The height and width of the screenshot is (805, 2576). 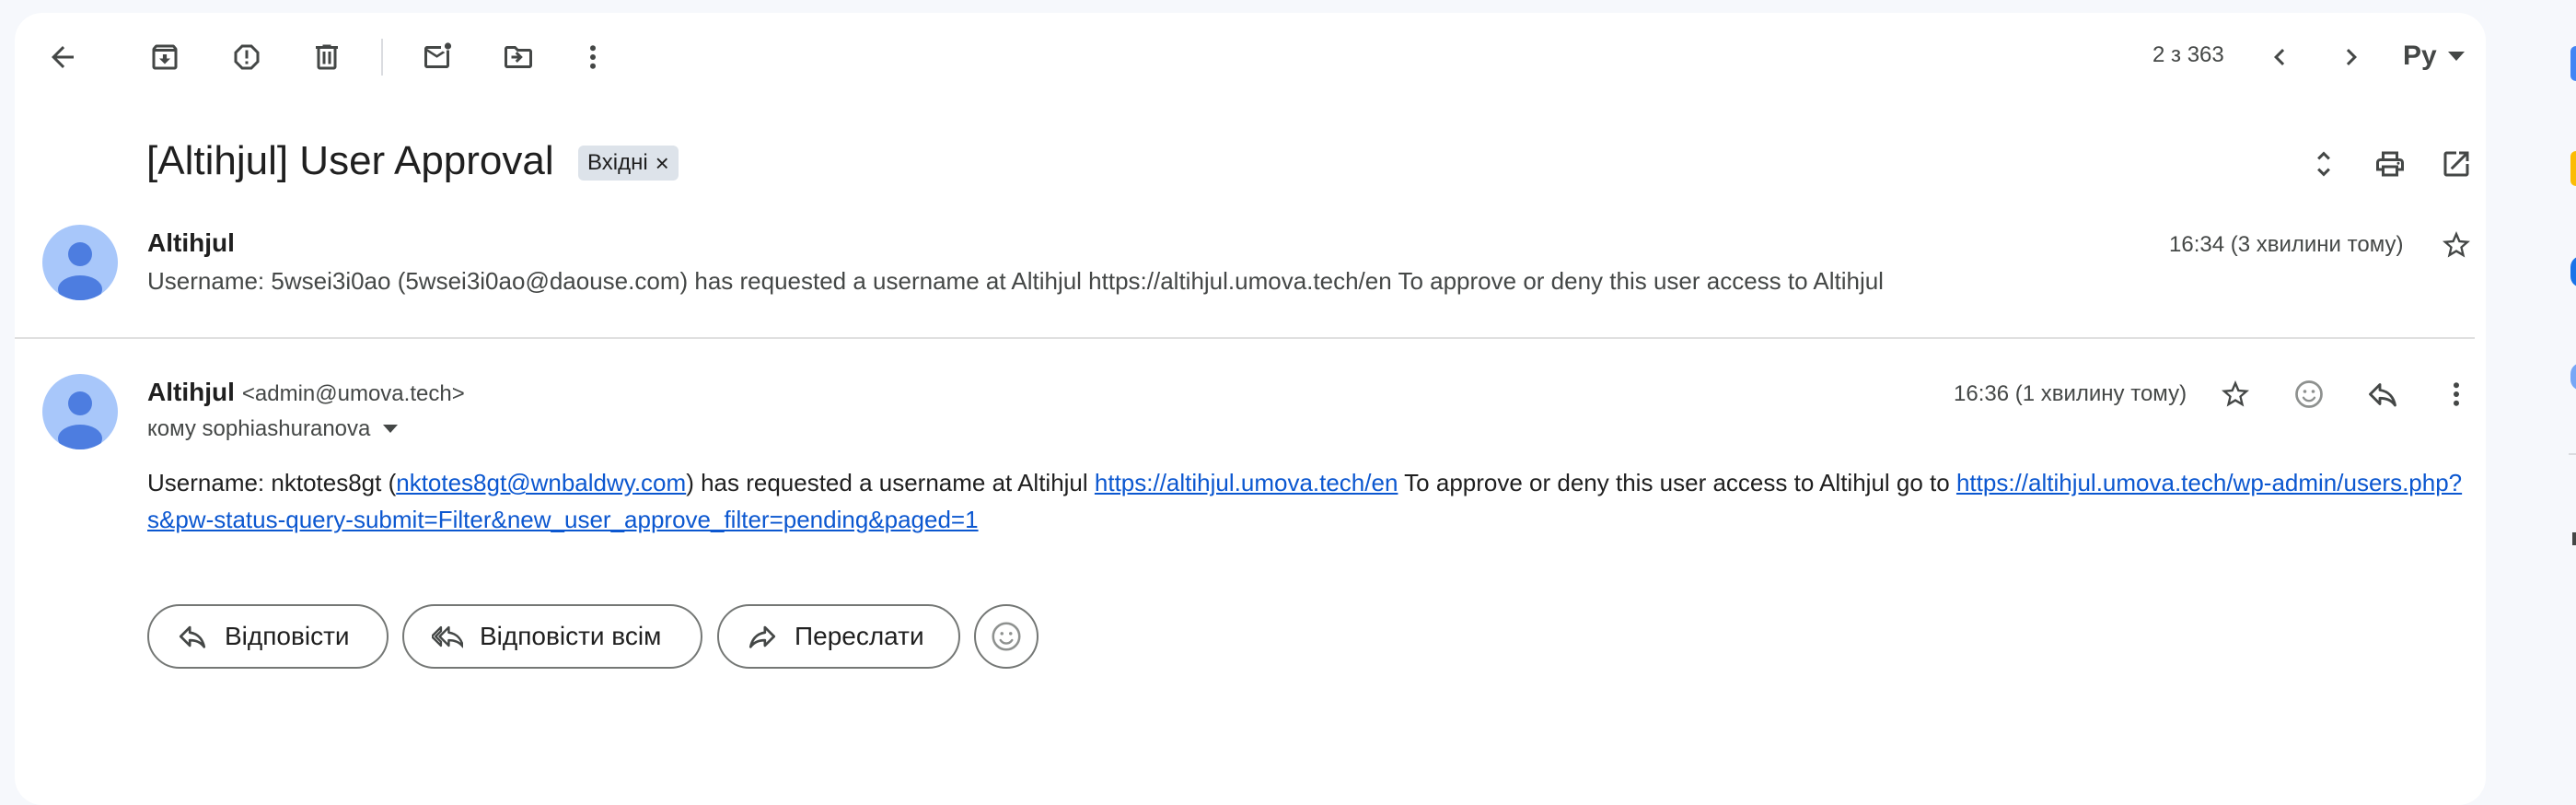 I want to click on open-in-new-icon, so click(x=2456, y=164).